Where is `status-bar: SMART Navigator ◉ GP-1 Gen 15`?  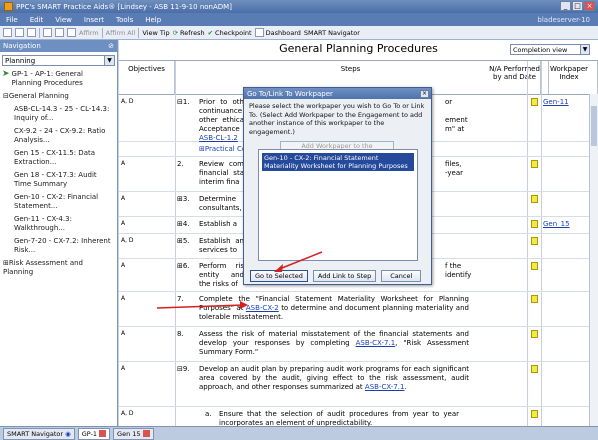
status-bar: SMART Navigator ◉ GP-1 Gen 15 is located at coordinates (299, 433).